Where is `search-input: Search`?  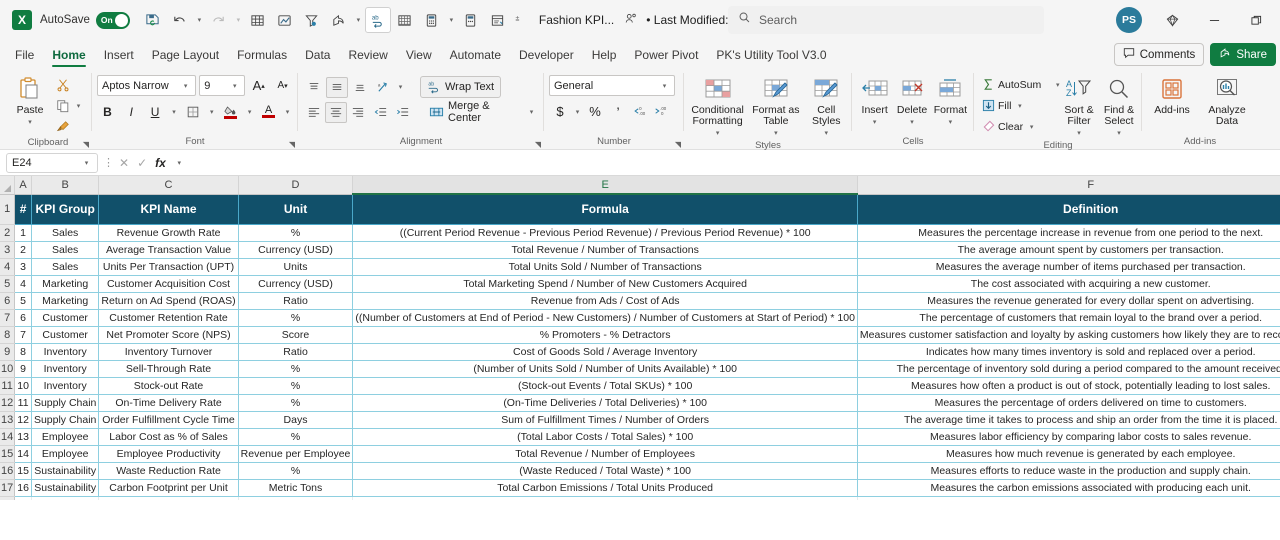
search-input: Search is located at coordinates (886, 20).